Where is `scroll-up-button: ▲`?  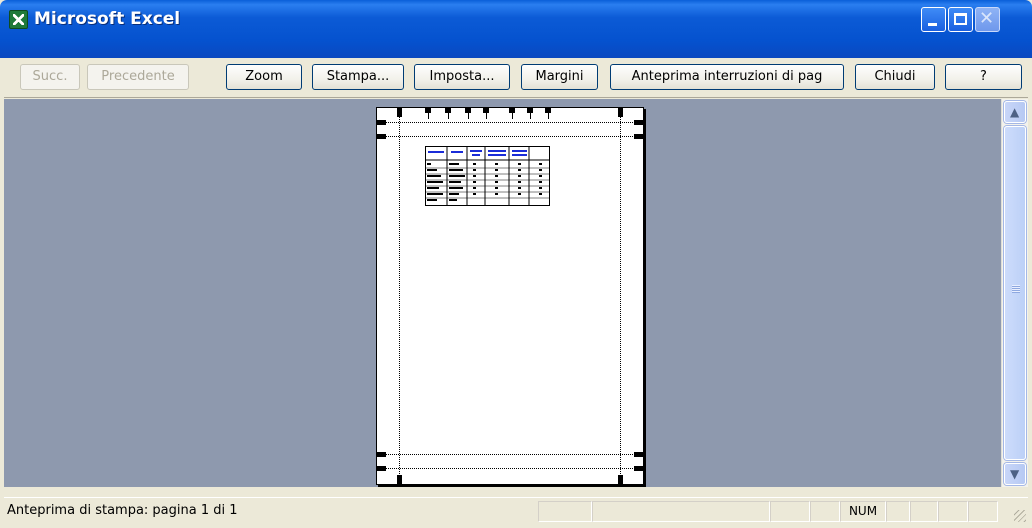
scroll-up-button: ▲ is located at coordinates (1015, 112).